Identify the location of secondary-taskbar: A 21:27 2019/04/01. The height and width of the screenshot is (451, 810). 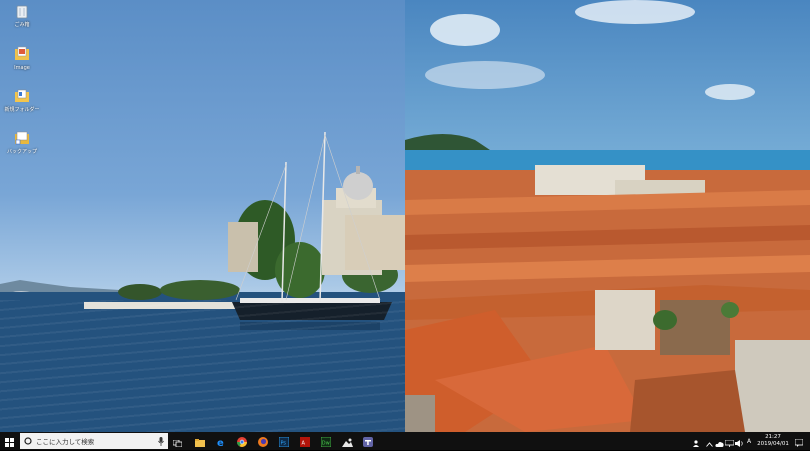
(607, 441).